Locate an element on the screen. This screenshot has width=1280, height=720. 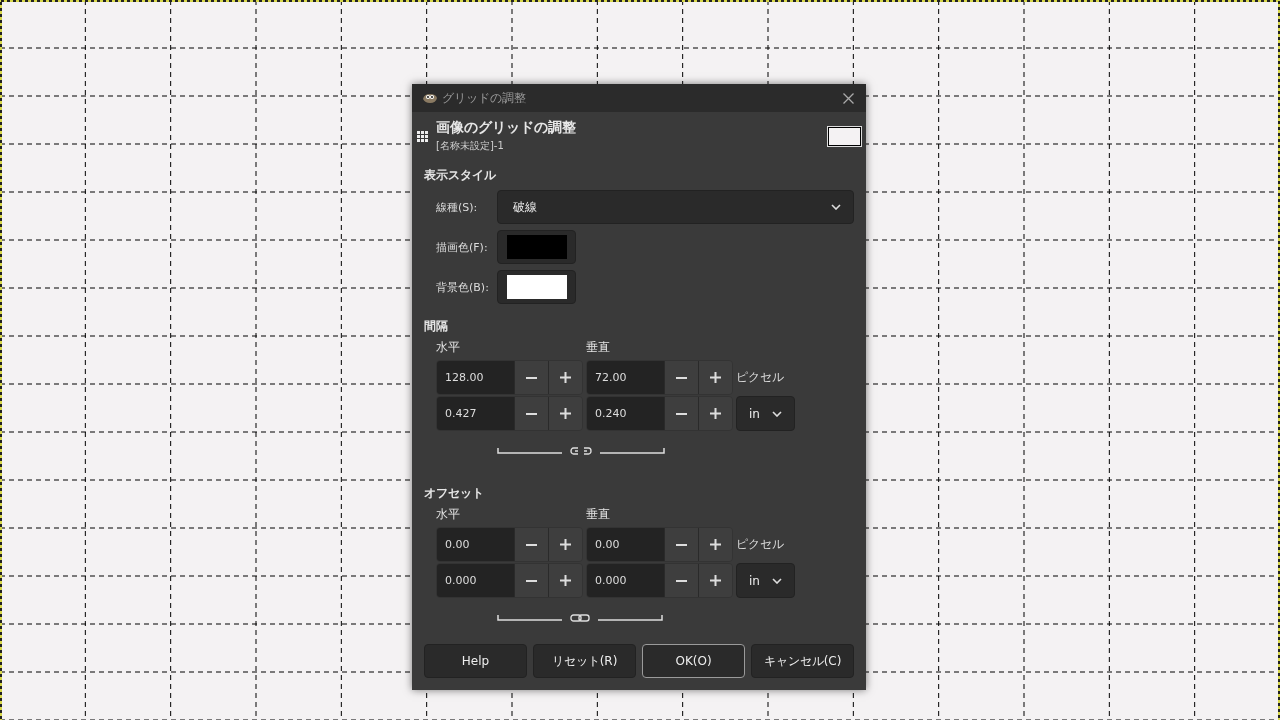
broken-chain-icon is located at coordinates (581, 451).